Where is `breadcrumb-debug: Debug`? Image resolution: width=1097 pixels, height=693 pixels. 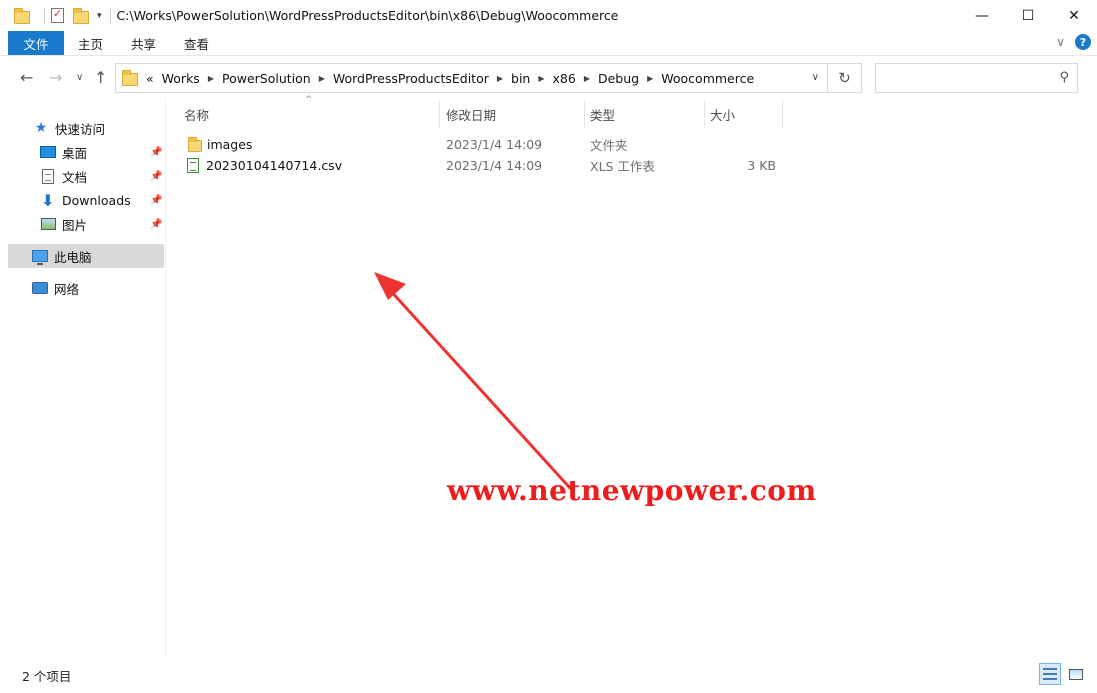 breadcrumb-debug: Debug is located at coordinates (618, 78).